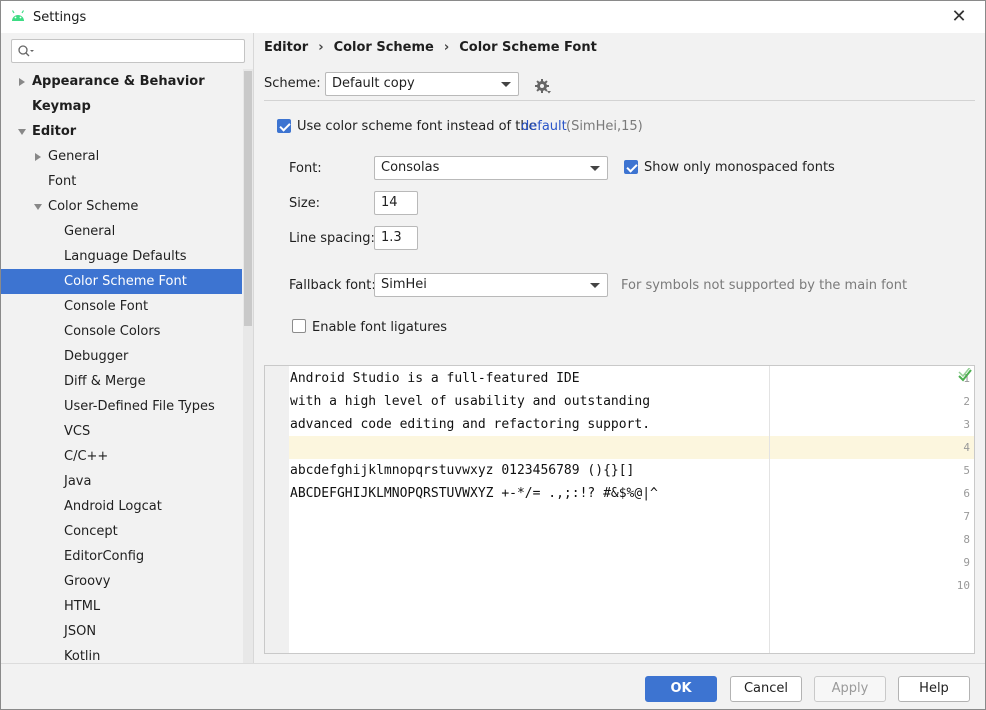  I want to click on tree-item-editor: Editor, so click(121, 131).